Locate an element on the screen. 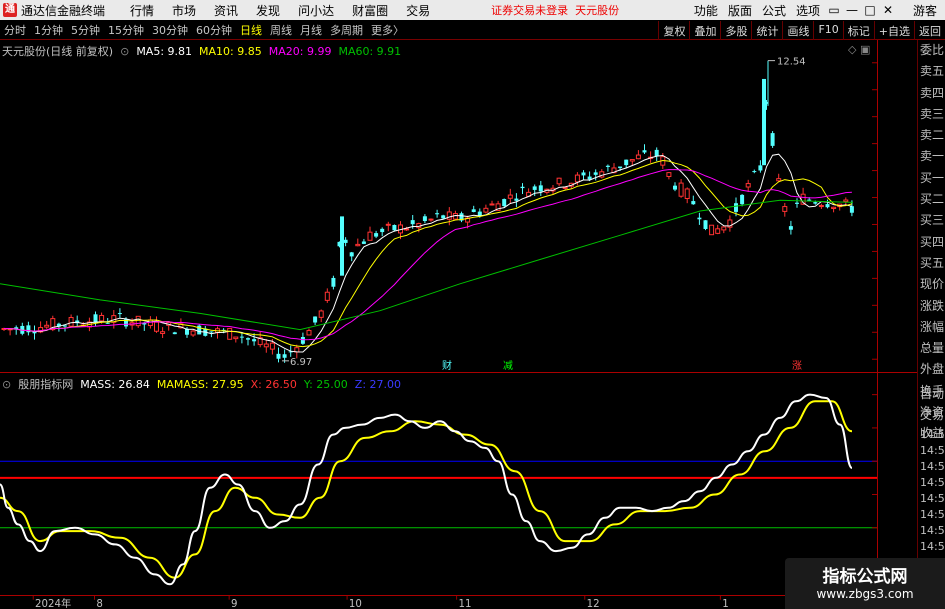  draw-line-button: 画线 is located at coordinates (797, 30).